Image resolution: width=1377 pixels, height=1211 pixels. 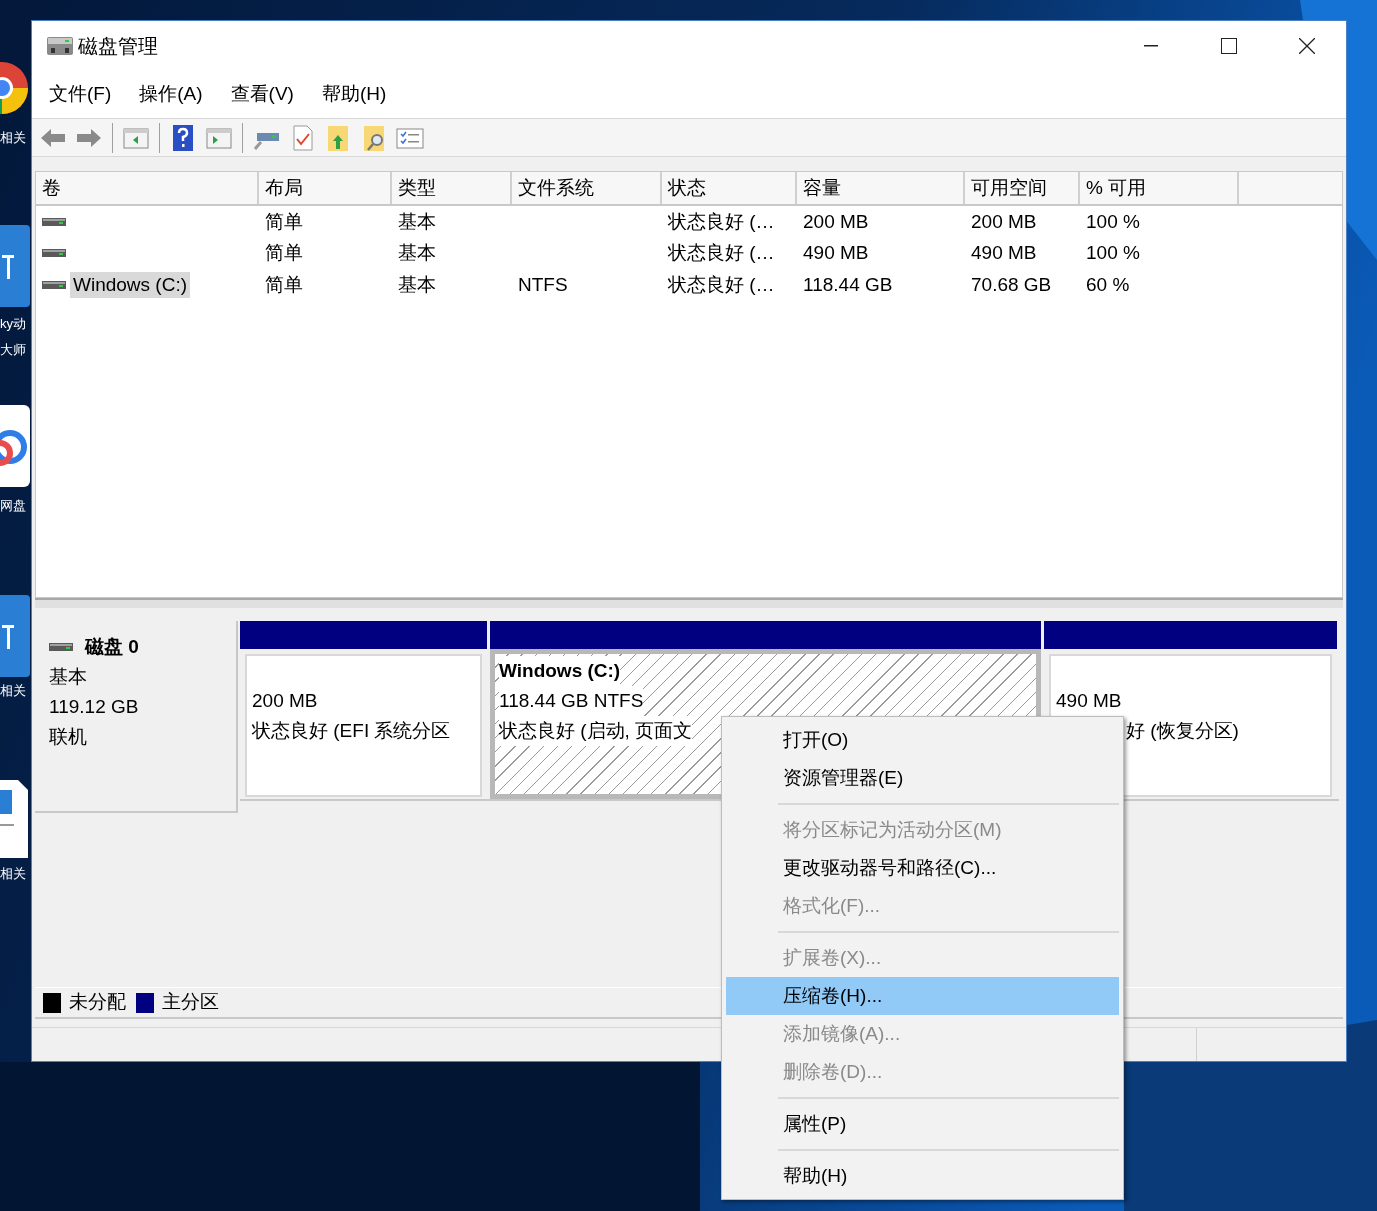 What do you see at coordinates (262, 94) in the screenshot?
I see `menu-item: 查看(V)` at bounding box center [262, 94].